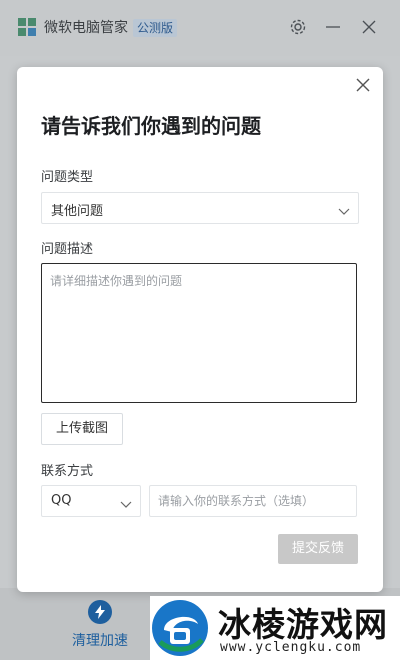 This screenshot has height=660, width=400. I want to click on contact-method-value: QQ, so click(61, 500).